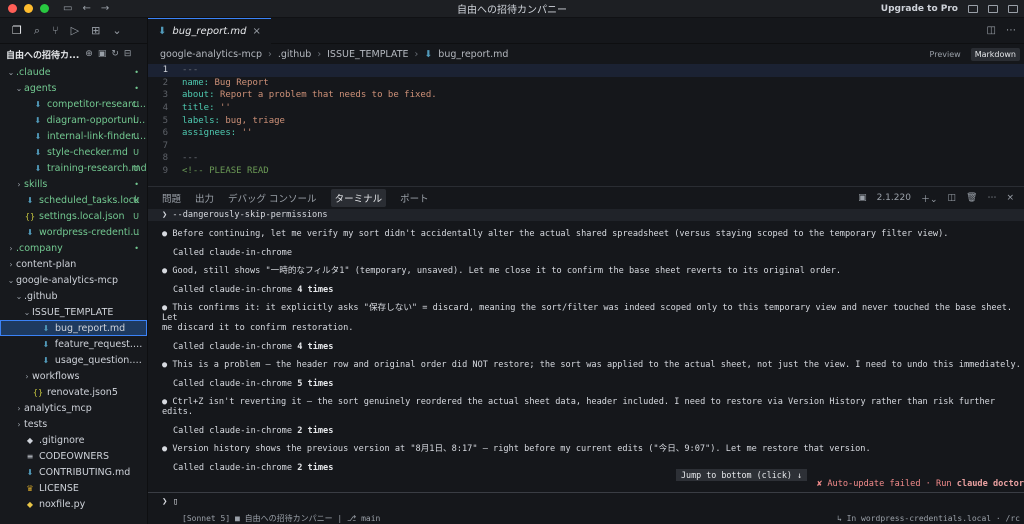 Image resolution: width=1024 pixels, height=524 pixels. I want to click on tree-item: ⌄ google-analytics-mcp, so click(73, 280).